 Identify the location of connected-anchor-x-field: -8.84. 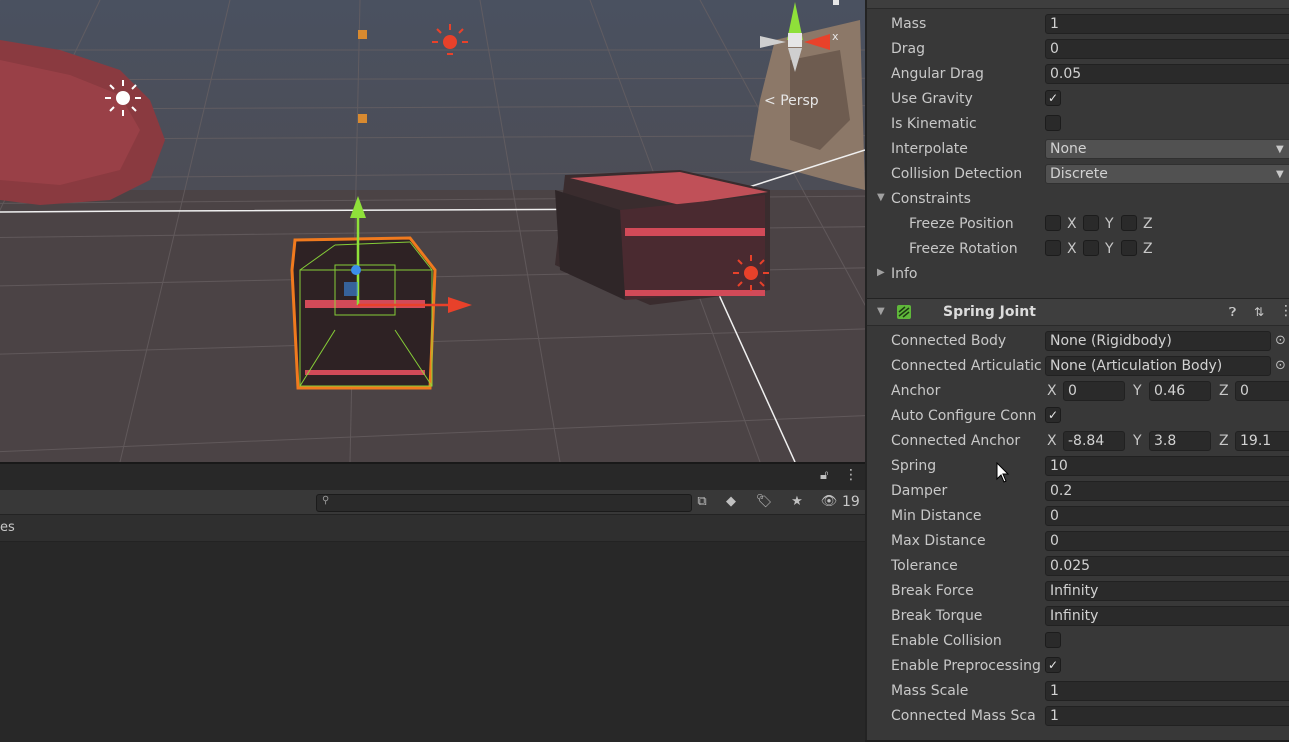
(1094, 441).